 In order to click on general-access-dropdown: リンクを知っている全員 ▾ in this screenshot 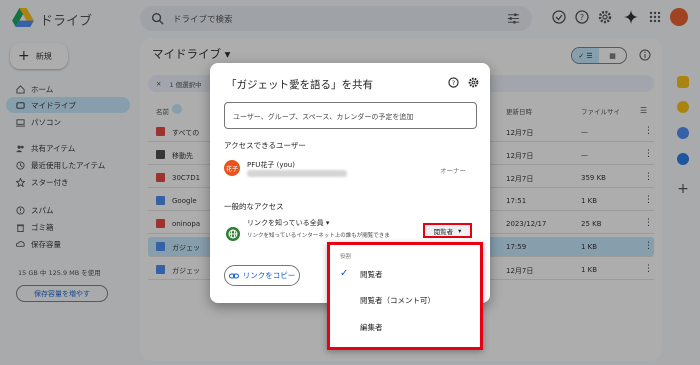, I will do `click(288, 223)`.